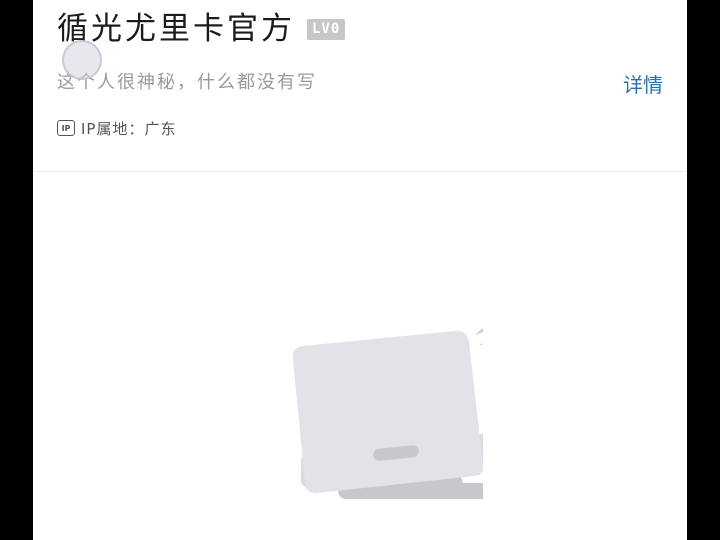 The width and height of the screenshot is (720, 540). I want to click on left-letterbox, so click(16, 270).